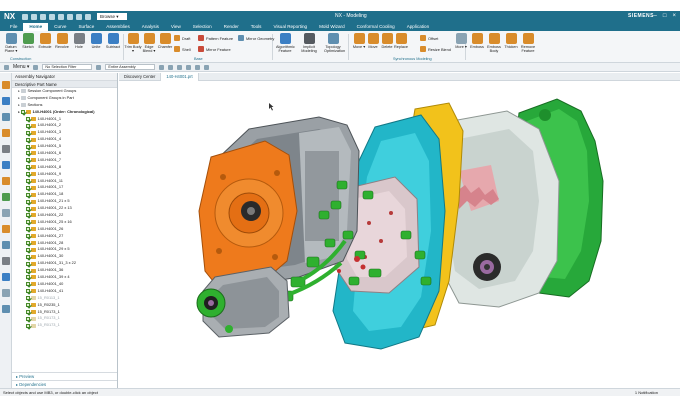 This screenshot has height=408, width=680. I want to click on ribbon-button-topology-optimization: Topology Optimization, so click(334, 43).